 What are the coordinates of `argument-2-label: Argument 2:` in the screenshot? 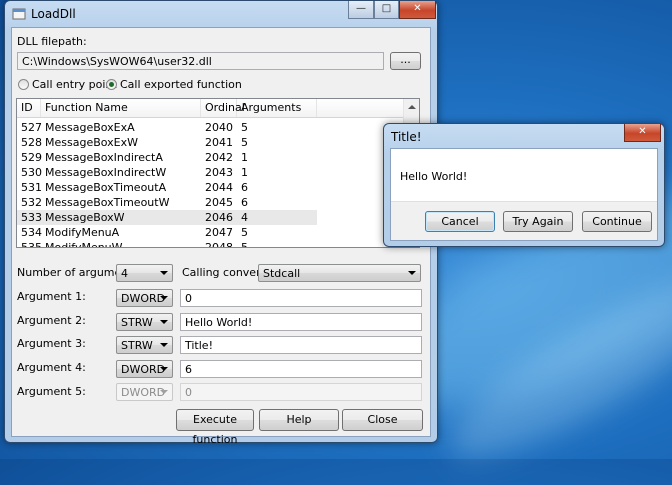 It's located at (51, 320).